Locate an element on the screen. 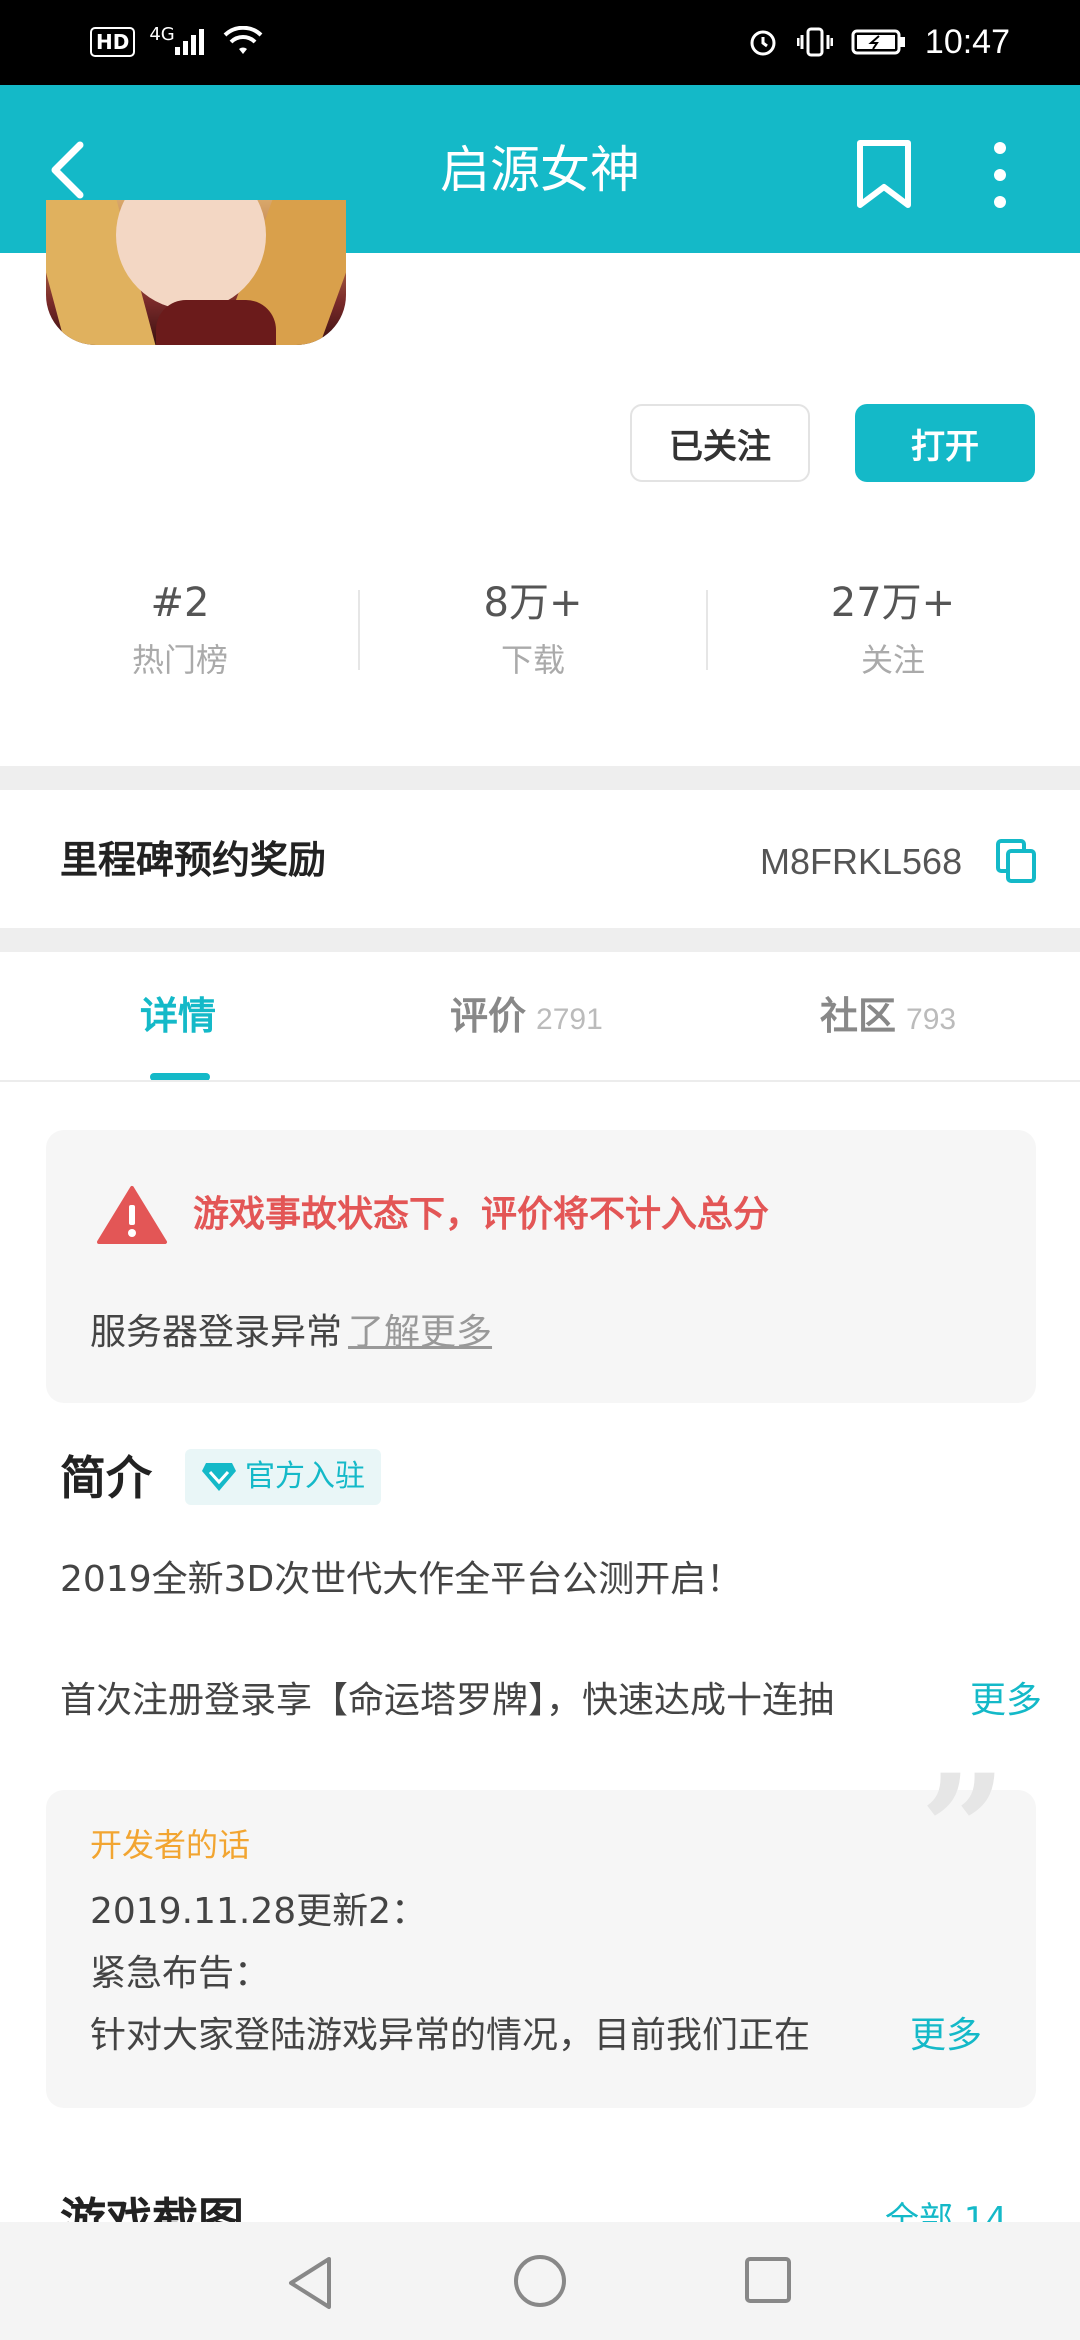  stat-value: 8万+ is located at coordinates (533, 603).